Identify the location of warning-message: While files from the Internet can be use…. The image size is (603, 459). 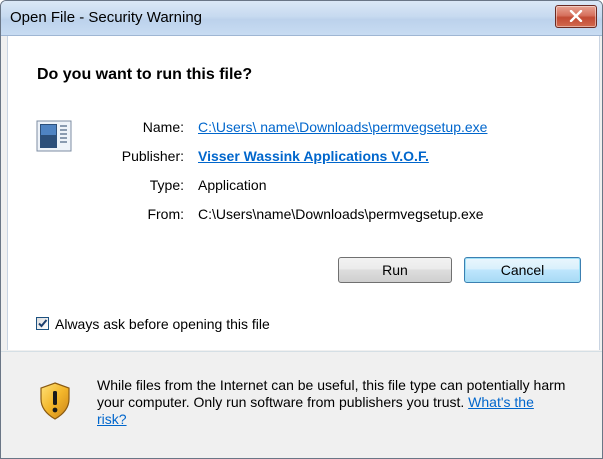
(332, 402).